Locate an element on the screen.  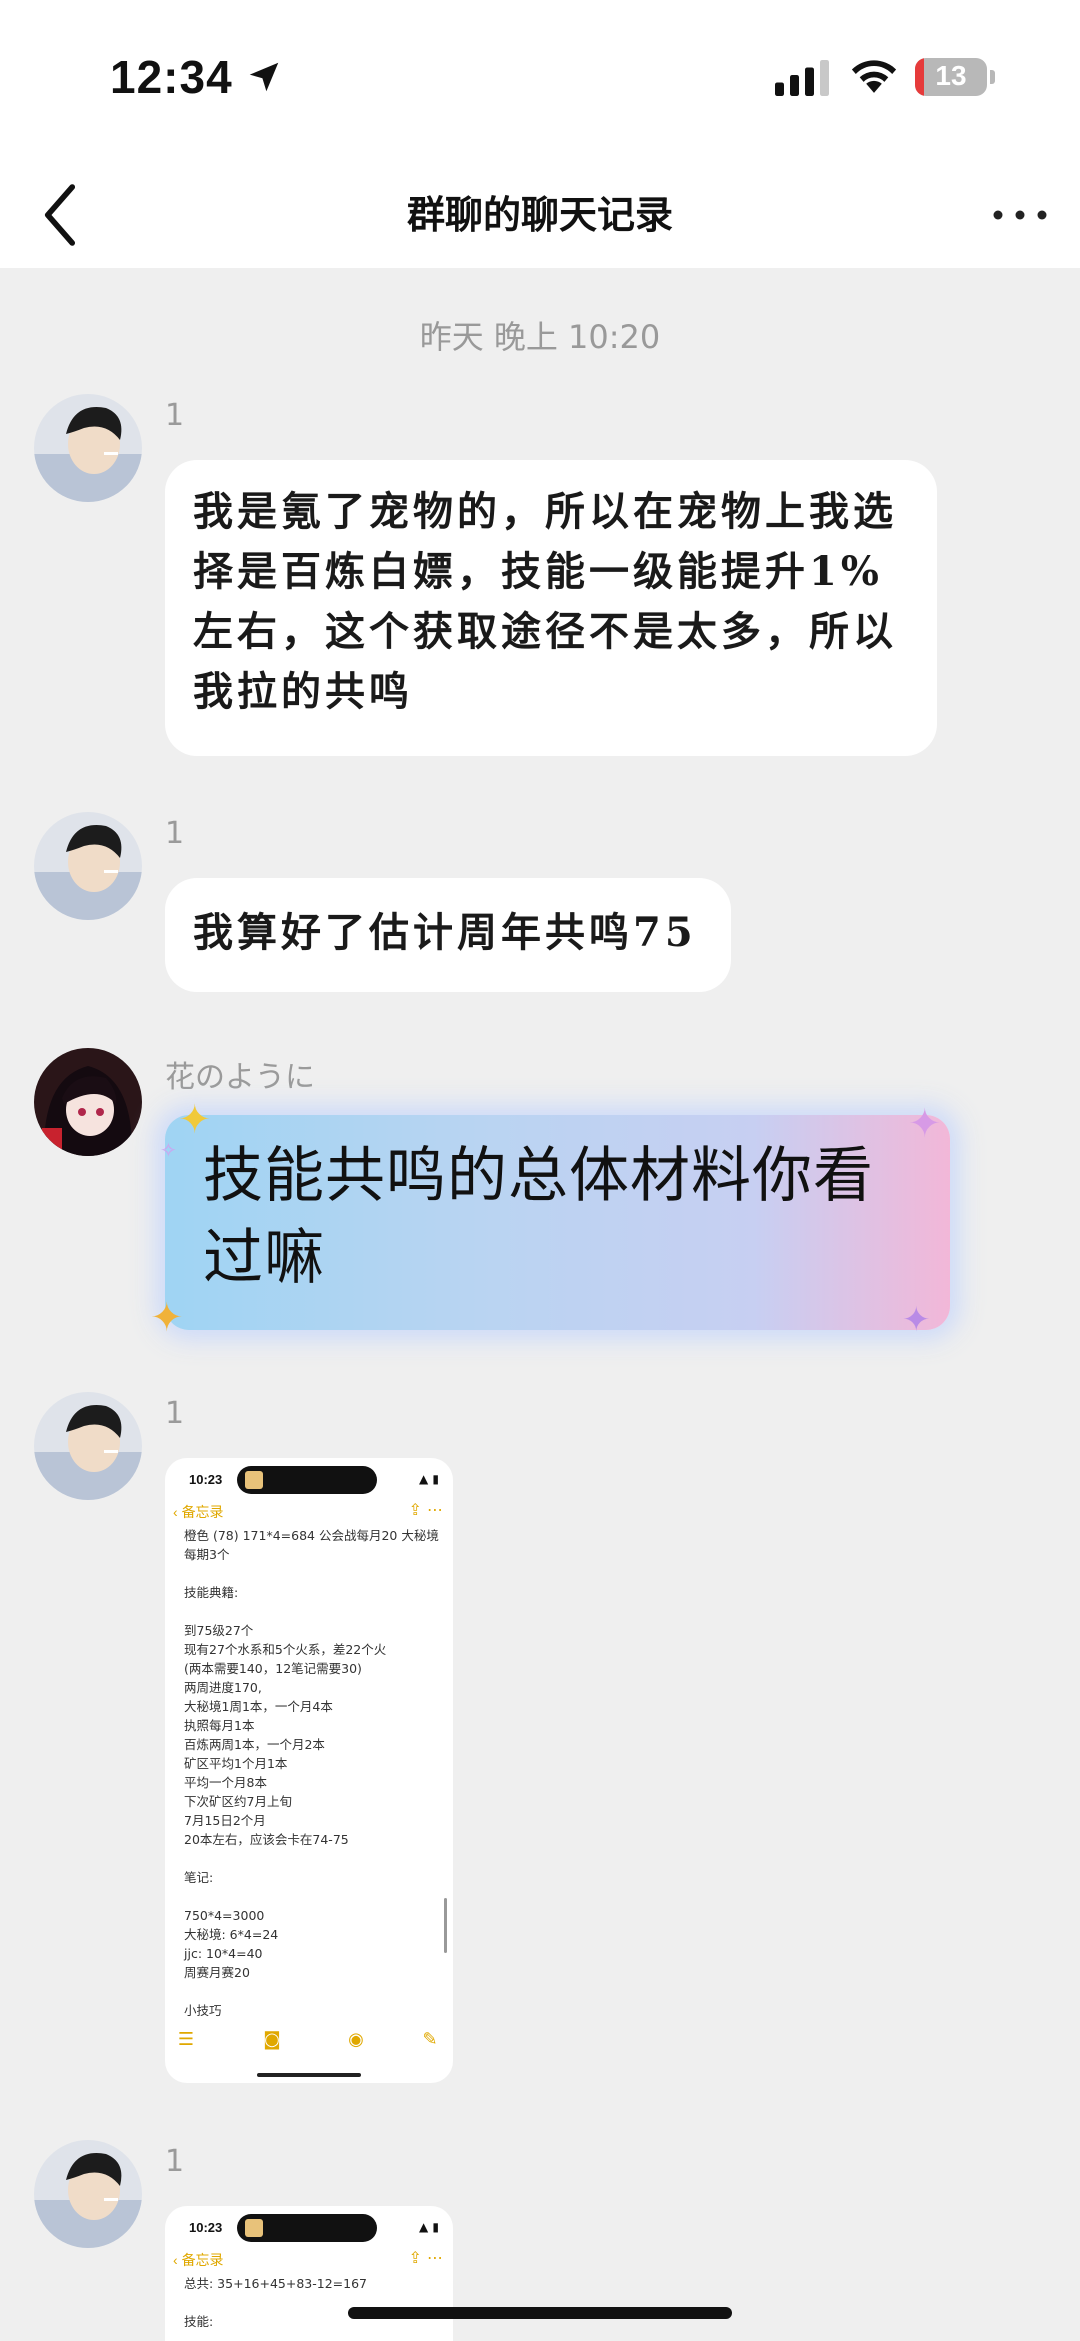
scrollbar is located at coordinates (445, 1925).